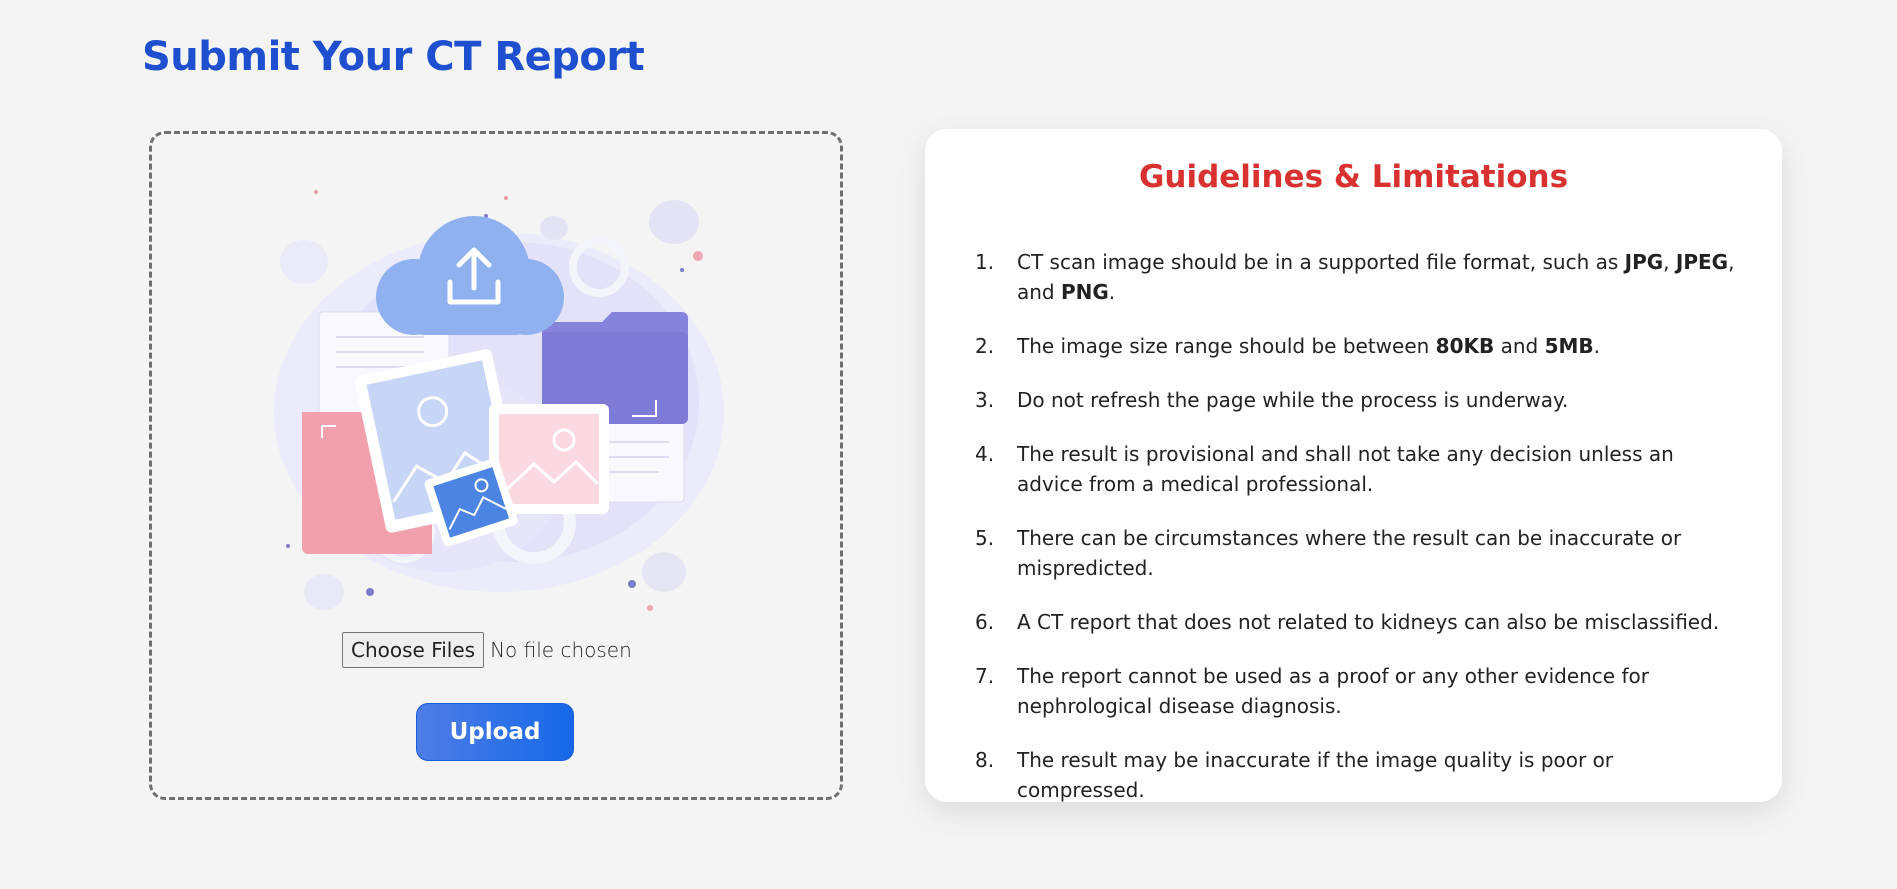 This screenshot has width=1897, height=889. I want to click on guideline-number: 1., so click(985, 262).